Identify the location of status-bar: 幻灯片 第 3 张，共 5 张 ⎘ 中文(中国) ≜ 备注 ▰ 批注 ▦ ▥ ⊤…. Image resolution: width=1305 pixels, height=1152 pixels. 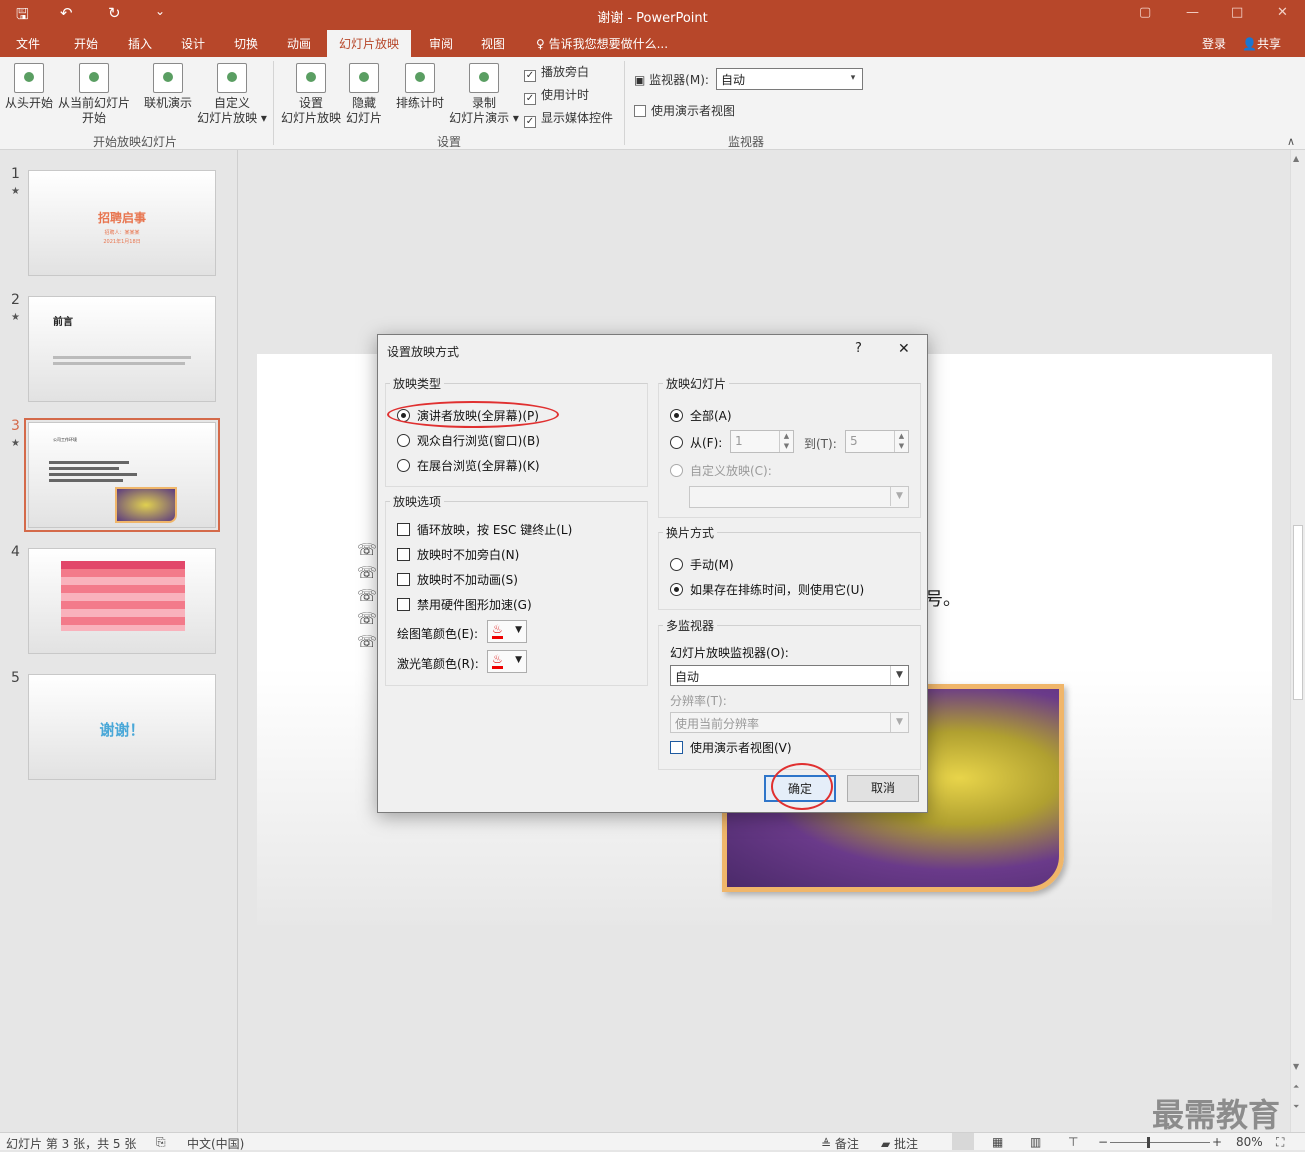
(652, 1142).